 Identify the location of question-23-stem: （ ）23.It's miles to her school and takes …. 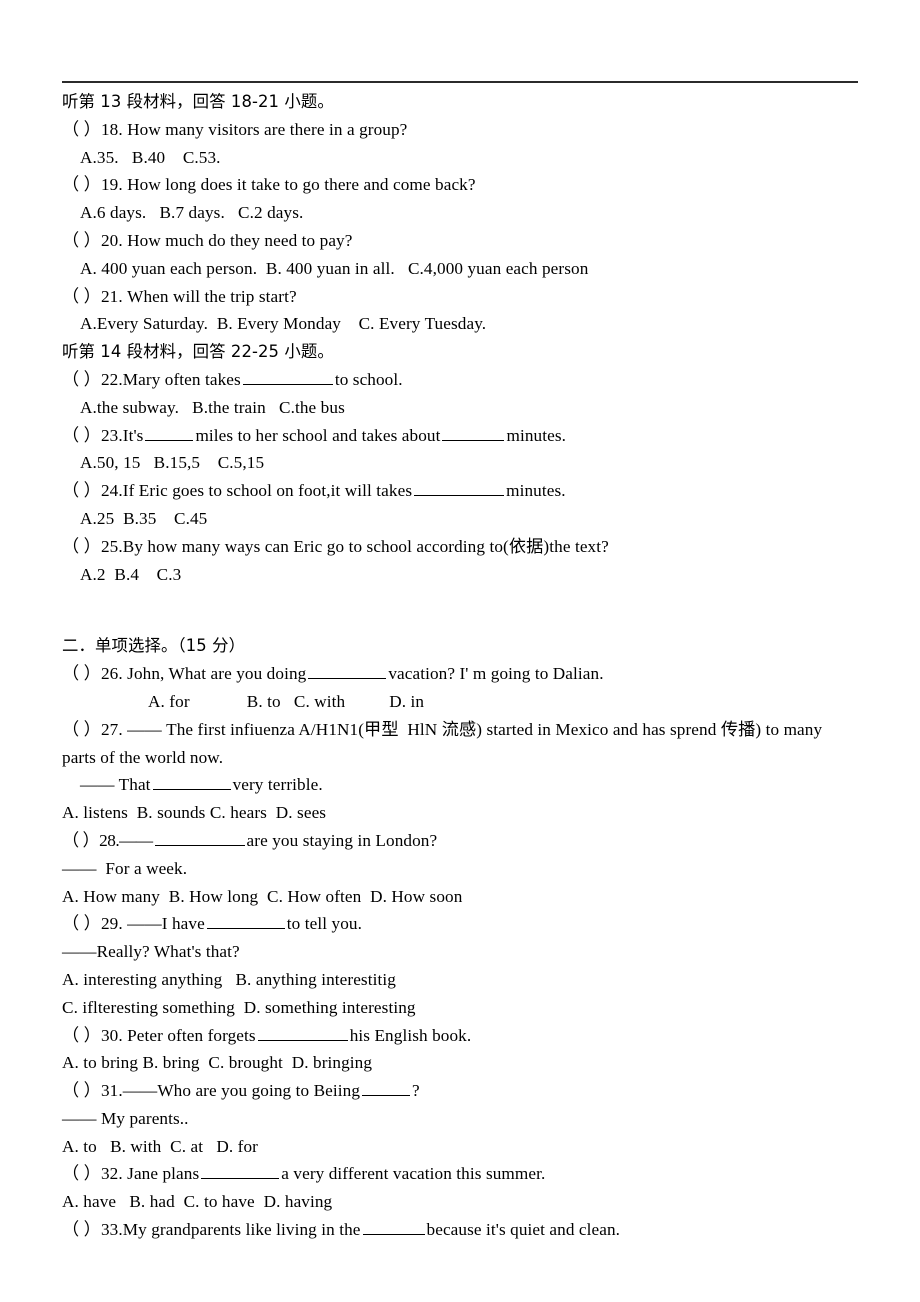
(467, 436).